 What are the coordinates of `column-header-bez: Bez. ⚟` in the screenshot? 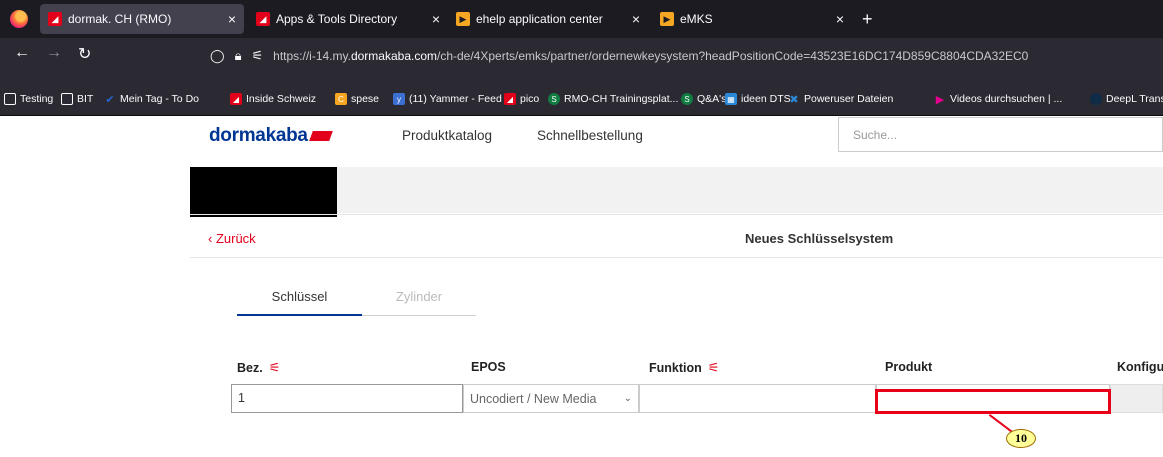 It's located at (258, 368).